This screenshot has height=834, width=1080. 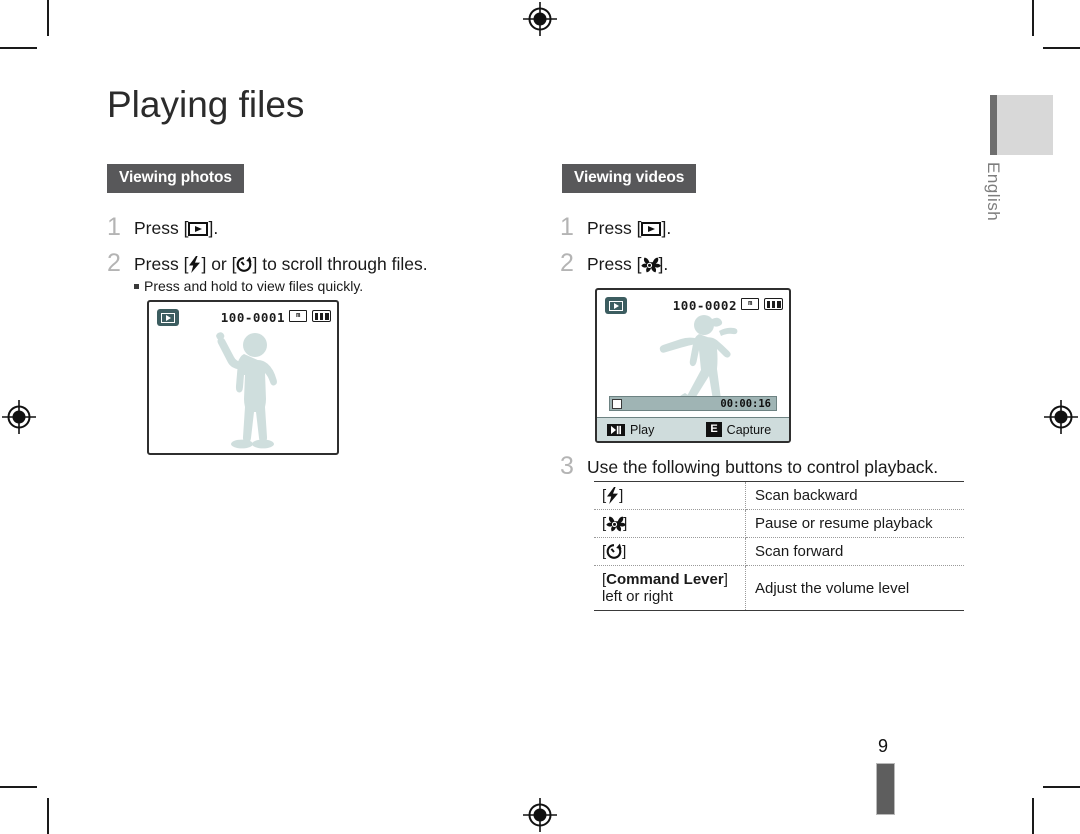 I want to click on play-pause-icon, so click(x=616, y=429).